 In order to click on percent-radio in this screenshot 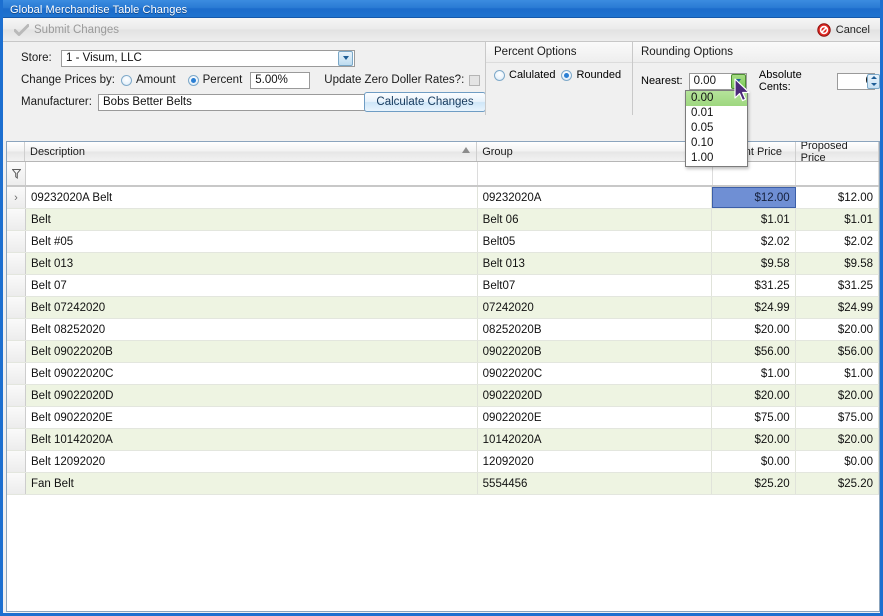, I will do `click(193, 80)`.